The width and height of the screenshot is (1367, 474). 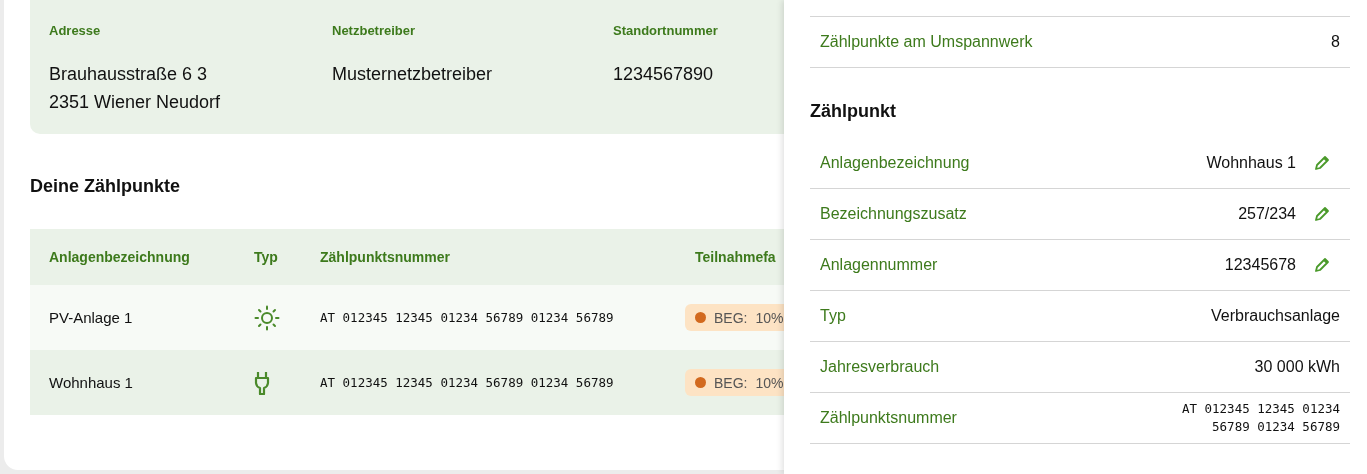 What do you see at coordinates (267, 317) in the screenshot?
I see `sun-icon` at bounding box center [267, 317].